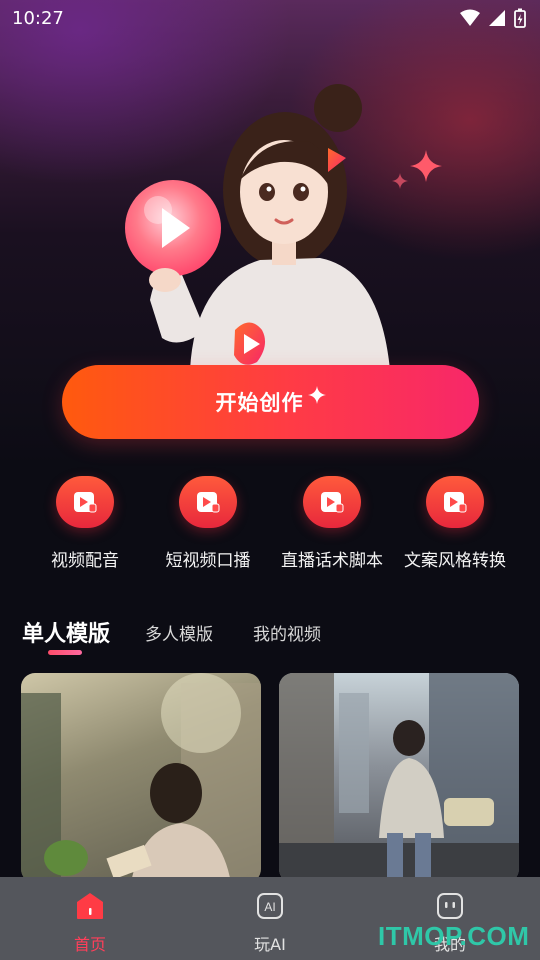 The width and height of the screenshot is (540, 960). What do you see at coordinates (287, 632) in the screenshot?
I see `tab-my-videos: 我的视频` at bounding box center [287, 632].